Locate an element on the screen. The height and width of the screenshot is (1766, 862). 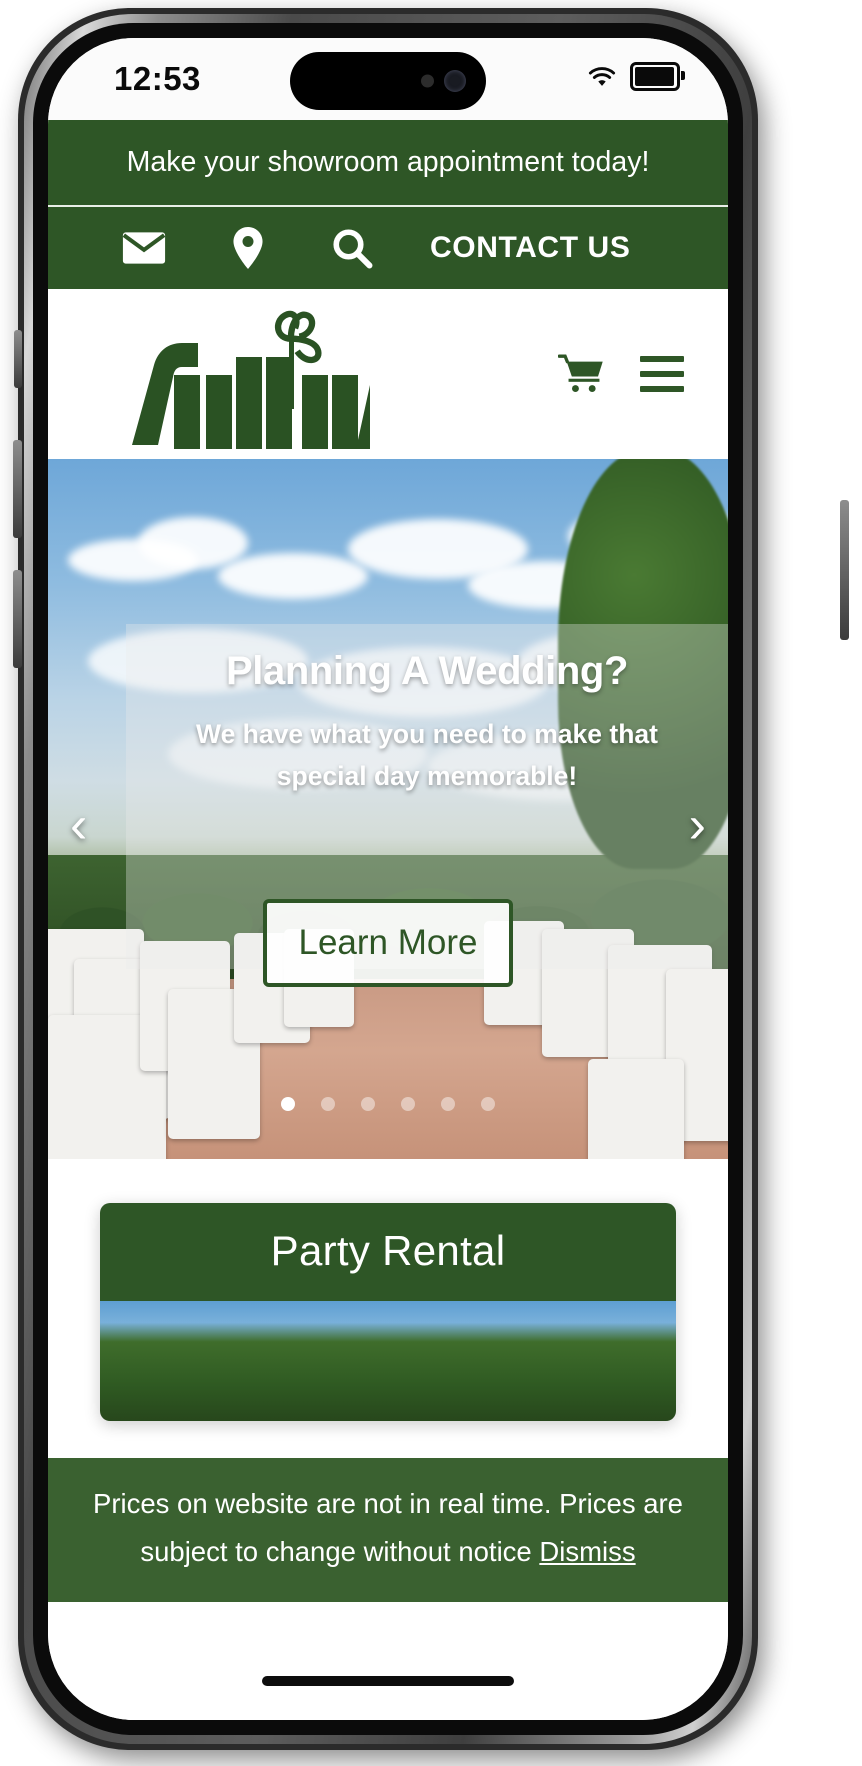
search-icon is located at coordinates (353, 249).